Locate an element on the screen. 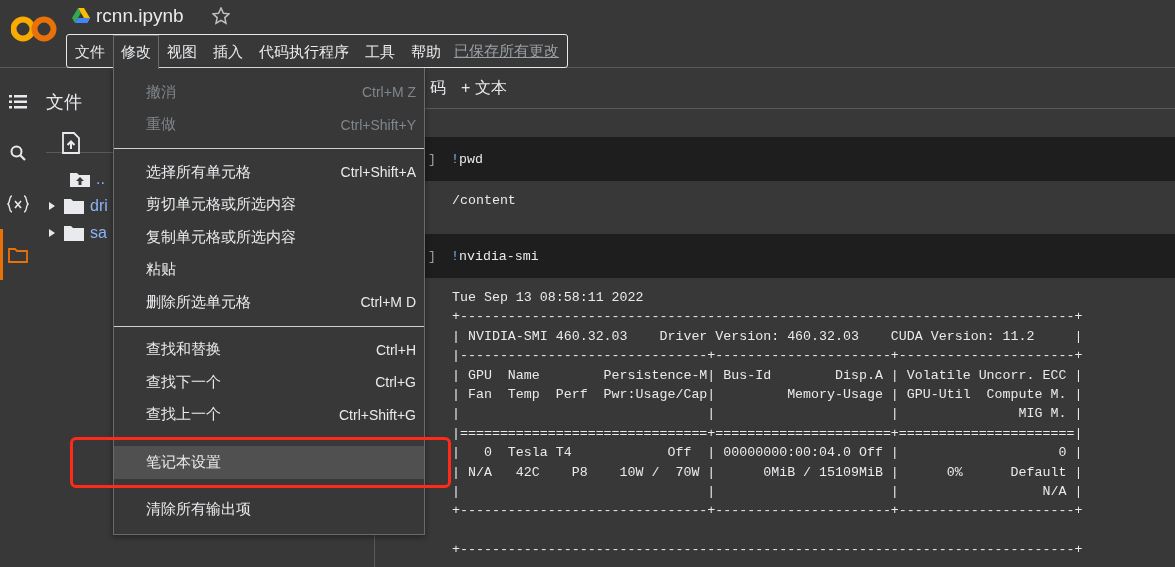 This screenshot has width=1175, height=567. list-icon is located at coordinates (18, 101).